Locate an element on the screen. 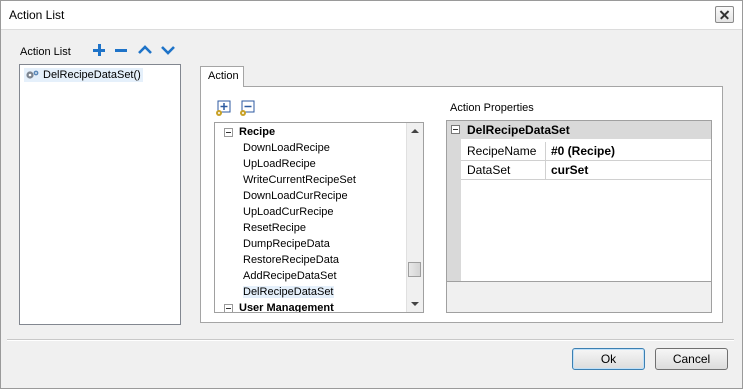 This screenshot has width=743, height=389. gear-icon is located at coordinates (32, 74).